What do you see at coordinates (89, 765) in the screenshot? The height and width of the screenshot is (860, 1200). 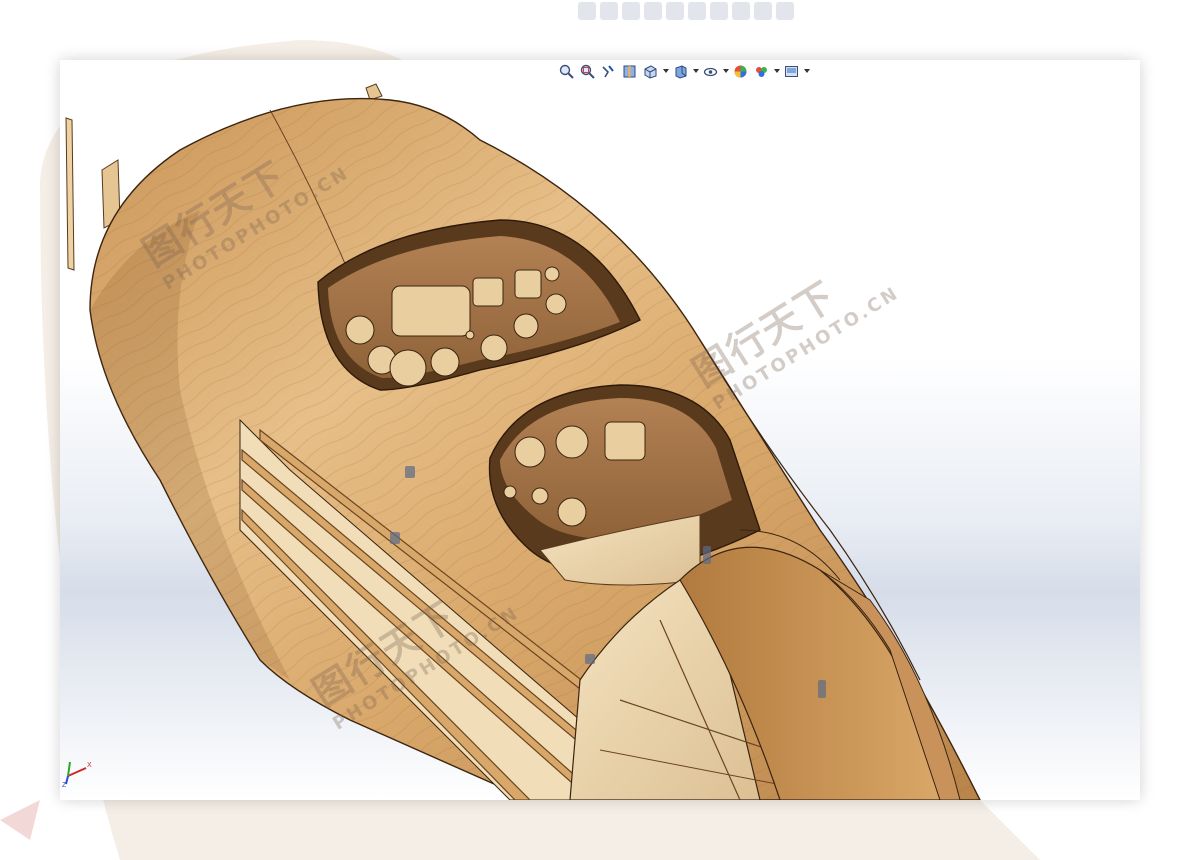 I see `triad-x-label: X` at bounding box center [89, 765].